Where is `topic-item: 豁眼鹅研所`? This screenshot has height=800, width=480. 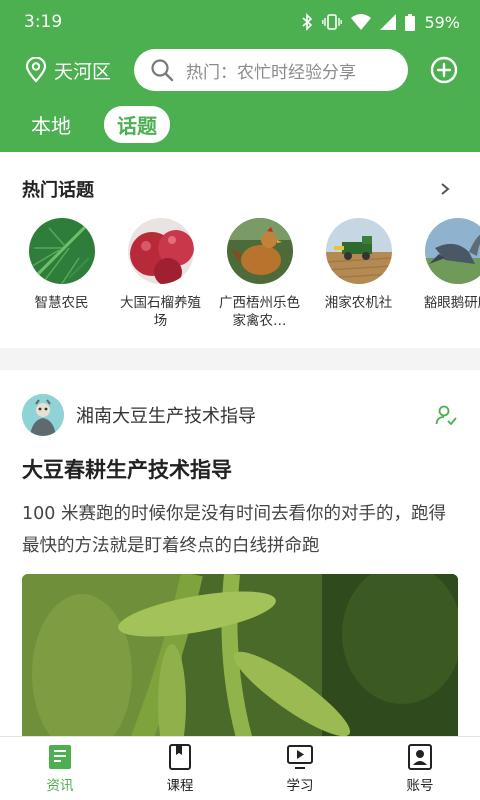 topic-item: 豁眼鹅研所 is located at coordinates (444, 274).